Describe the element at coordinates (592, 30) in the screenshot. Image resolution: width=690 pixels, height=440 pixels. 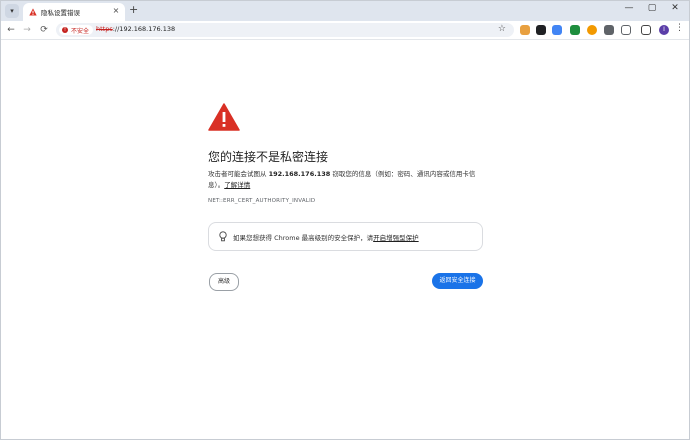
I see `extension-5-icon` at that location.